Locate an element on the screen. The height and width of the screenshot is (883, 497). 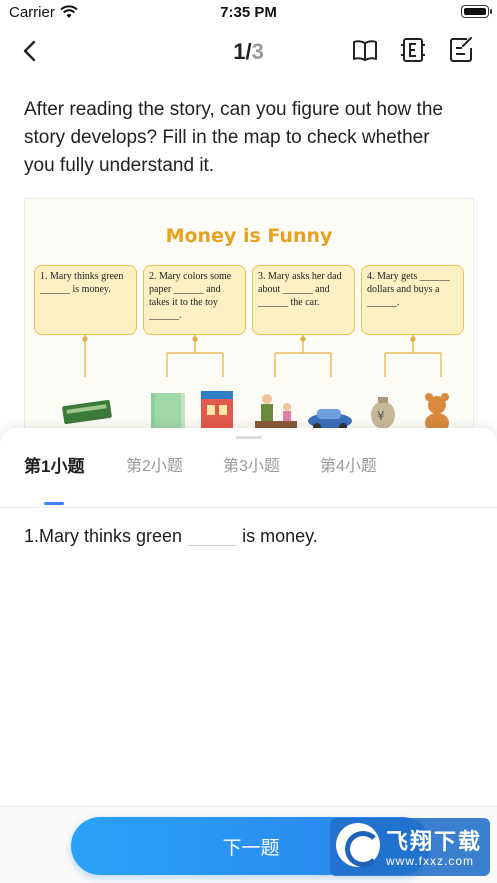
explanation-icon is located at coordinates (413, 50).